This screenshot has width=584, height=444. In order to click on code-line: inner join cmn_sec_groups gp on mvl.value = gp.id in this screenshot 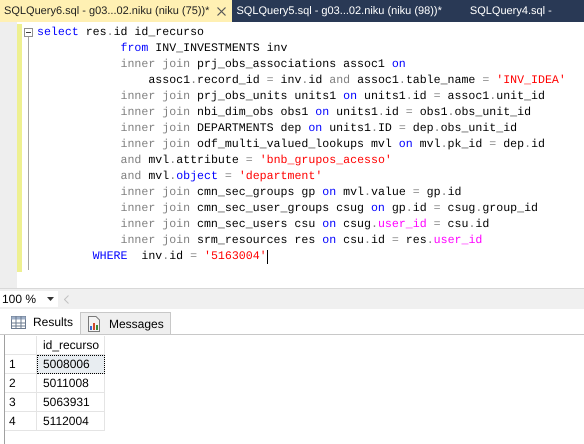, I will do `click(290, 193)`.